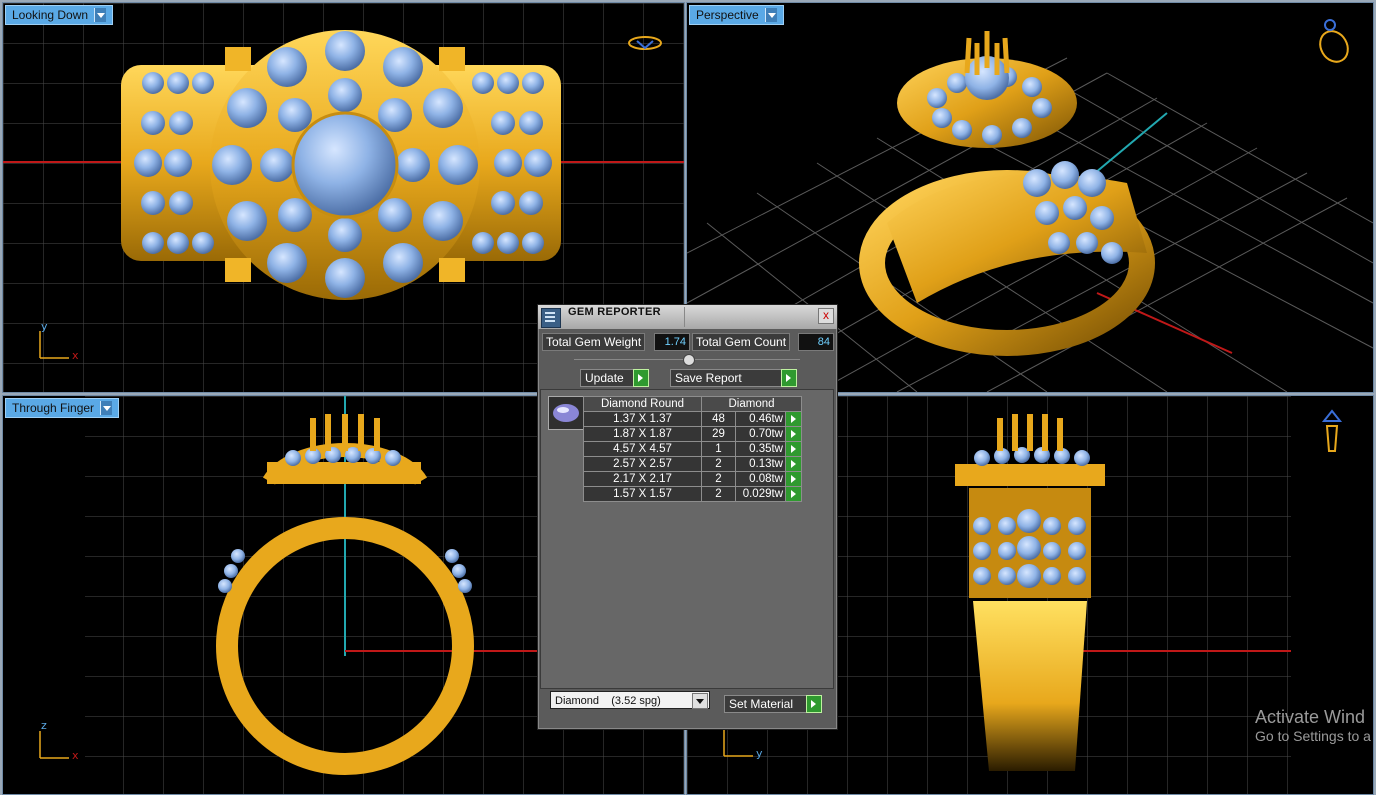 Image resolution: width=1376 pixels, height=795 pixels. I want to click on viewport-tab-looking-down: Looking Down, so click(59, 15).